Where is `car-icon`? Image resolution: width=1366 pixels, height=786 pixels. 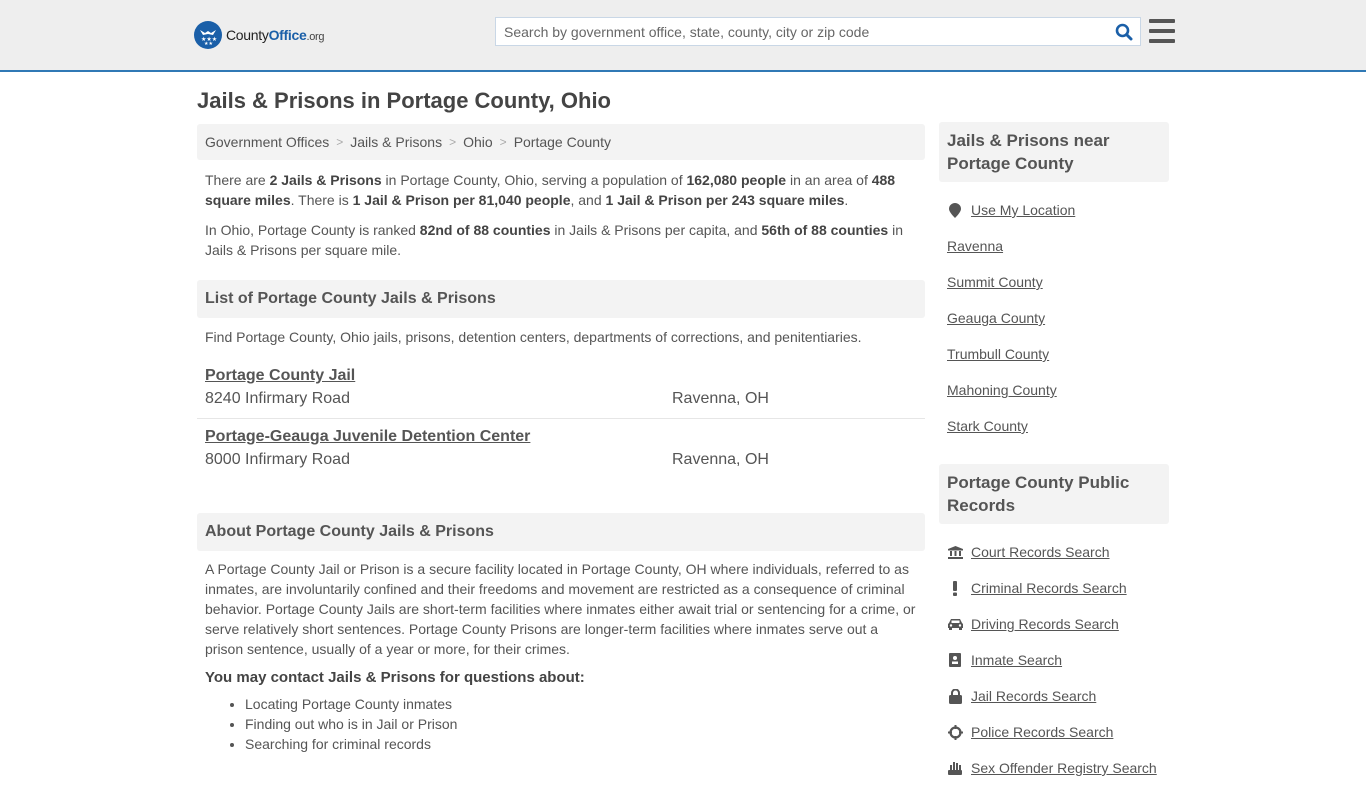
car-icon is located at coordinates (955, 624).